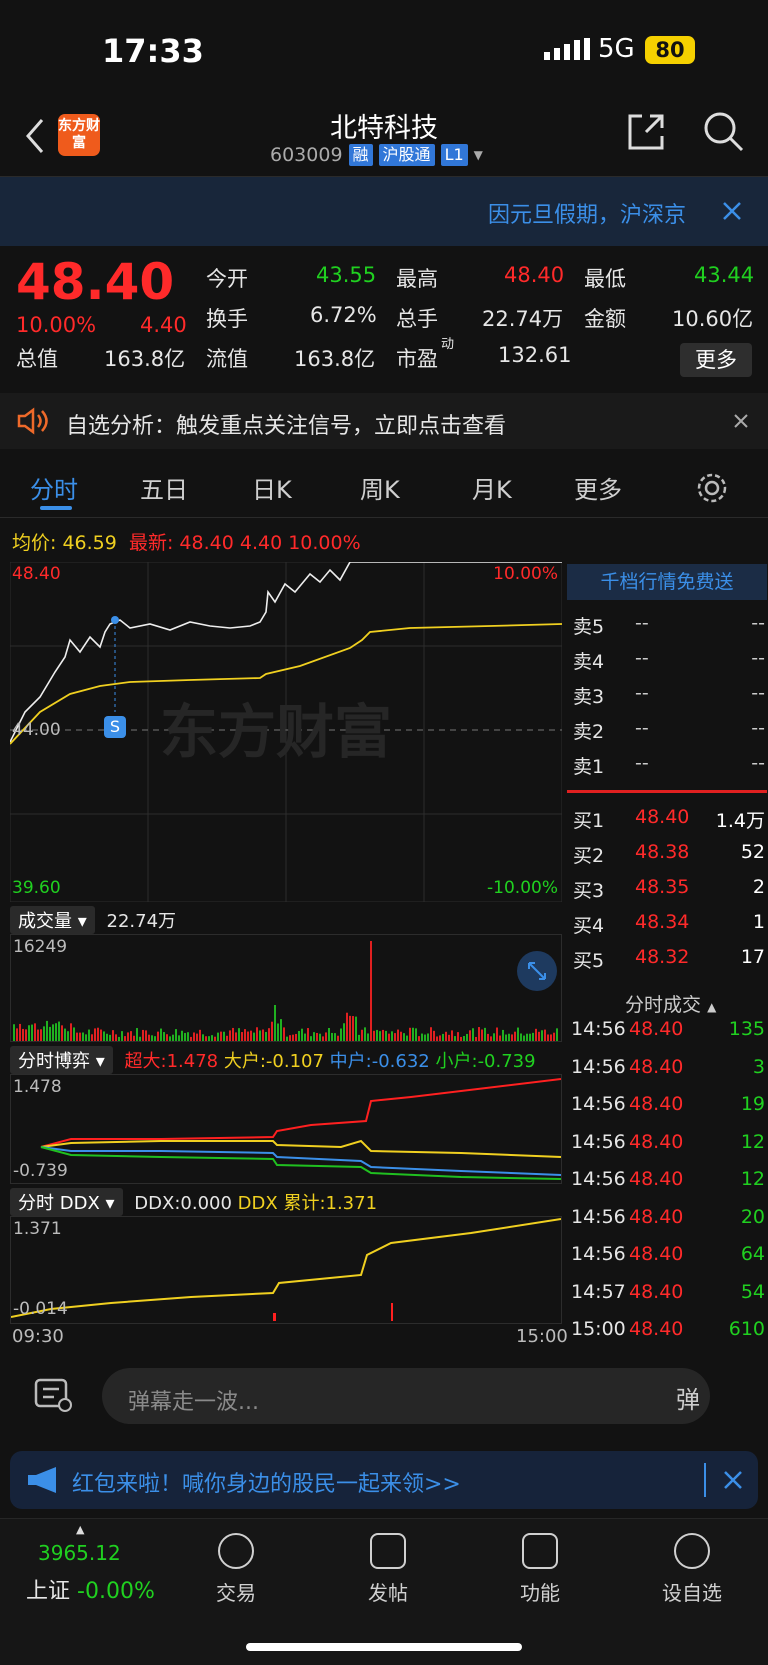 The image size is (768, 1665). Describe the element at coordinates (388, 1551) in the screenshot. I see `post-icon` at that location.